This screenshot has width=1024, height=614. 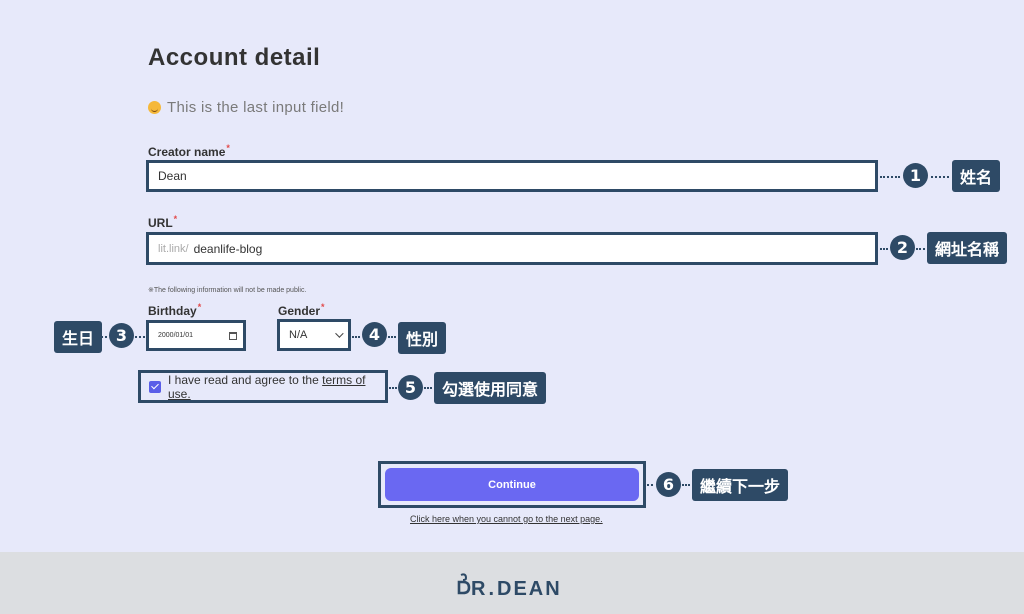 What do you see at coordinates (233, 335) in the screenshot?
I see `calendar-icon` at bounding box center [233, 335].